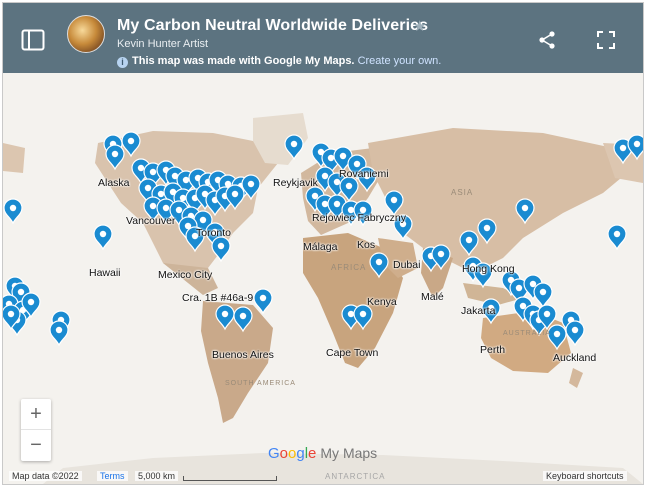 The width and height of the screenshot is (646, 487). Describe the element at coordinates (575, 358) in the screenshot. I see `place-label: Auckland` at that location.